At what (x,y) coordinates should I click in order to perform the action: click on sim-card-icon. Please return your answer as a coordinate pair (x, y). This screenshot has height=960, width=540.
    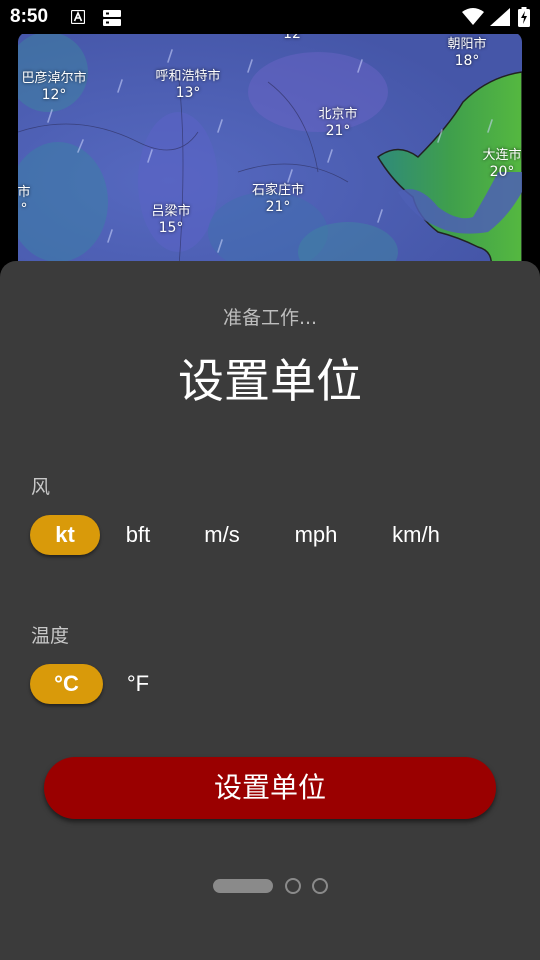
    Looking at the image, I should click on (112, 18).